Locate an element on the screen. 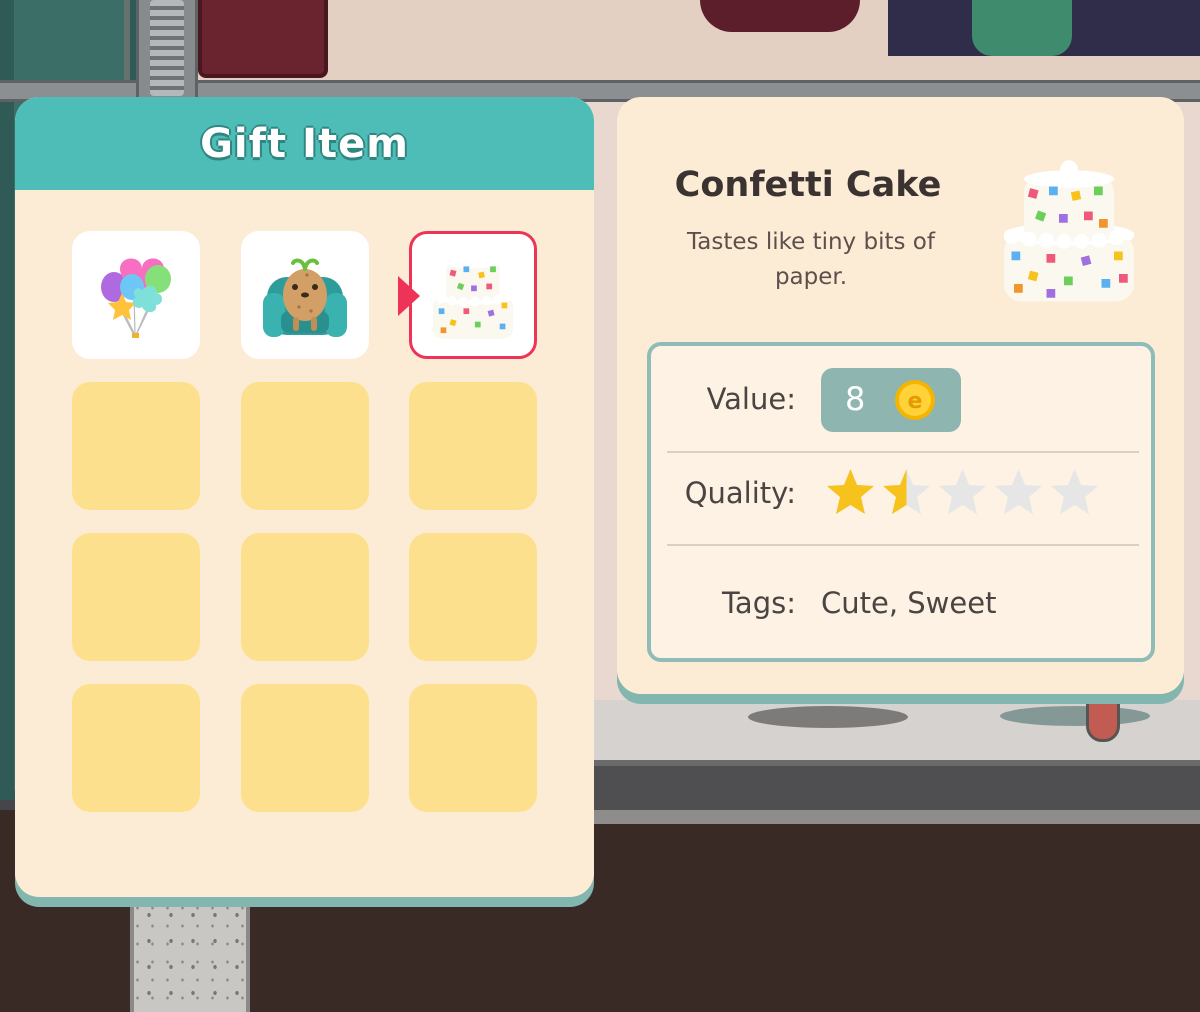  gift-panel-header: Gift Item is located at coordinates (304, 143).